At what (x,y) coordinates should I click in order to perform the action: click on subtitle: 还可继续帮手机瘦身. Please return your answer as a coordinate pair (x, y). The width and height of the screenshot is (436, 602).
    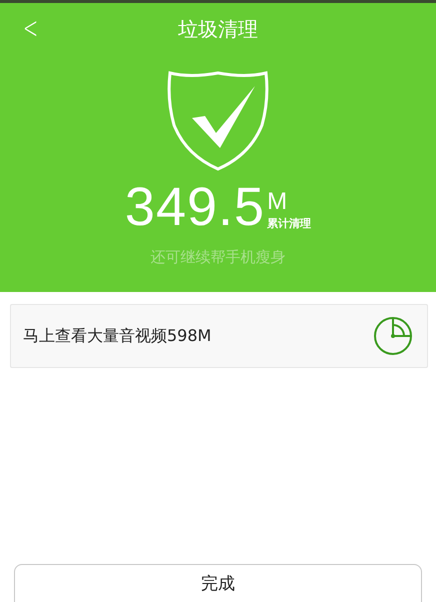
    Looking at the image, I should click on (218, 257).